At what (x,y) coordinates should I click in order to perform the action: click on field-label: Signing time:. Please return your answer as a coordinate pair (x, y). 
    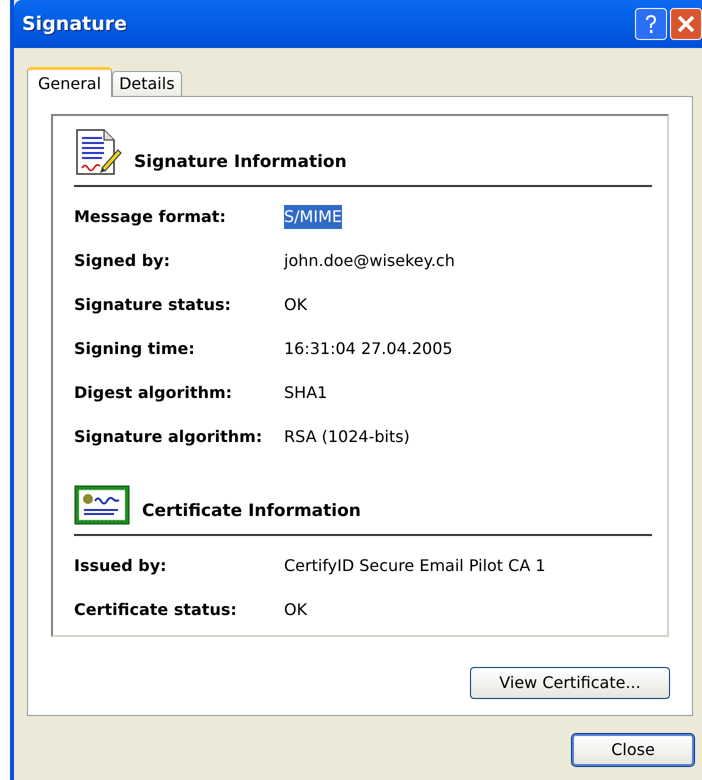
    Looking at the image, I should click on (135, 349).